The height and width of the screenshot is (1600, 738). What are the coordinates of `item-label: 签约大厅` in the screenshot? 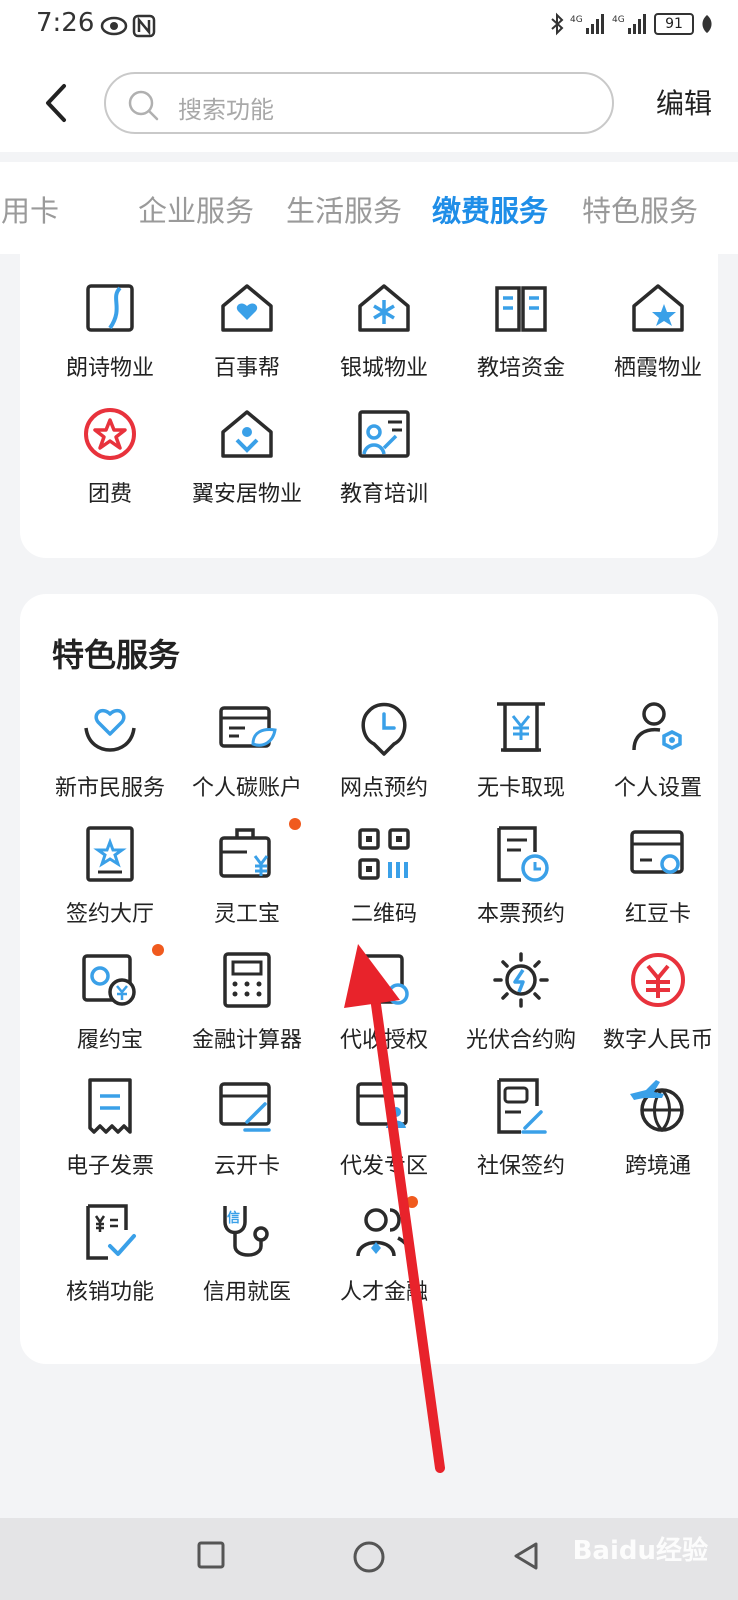 It's located at (109, 914).